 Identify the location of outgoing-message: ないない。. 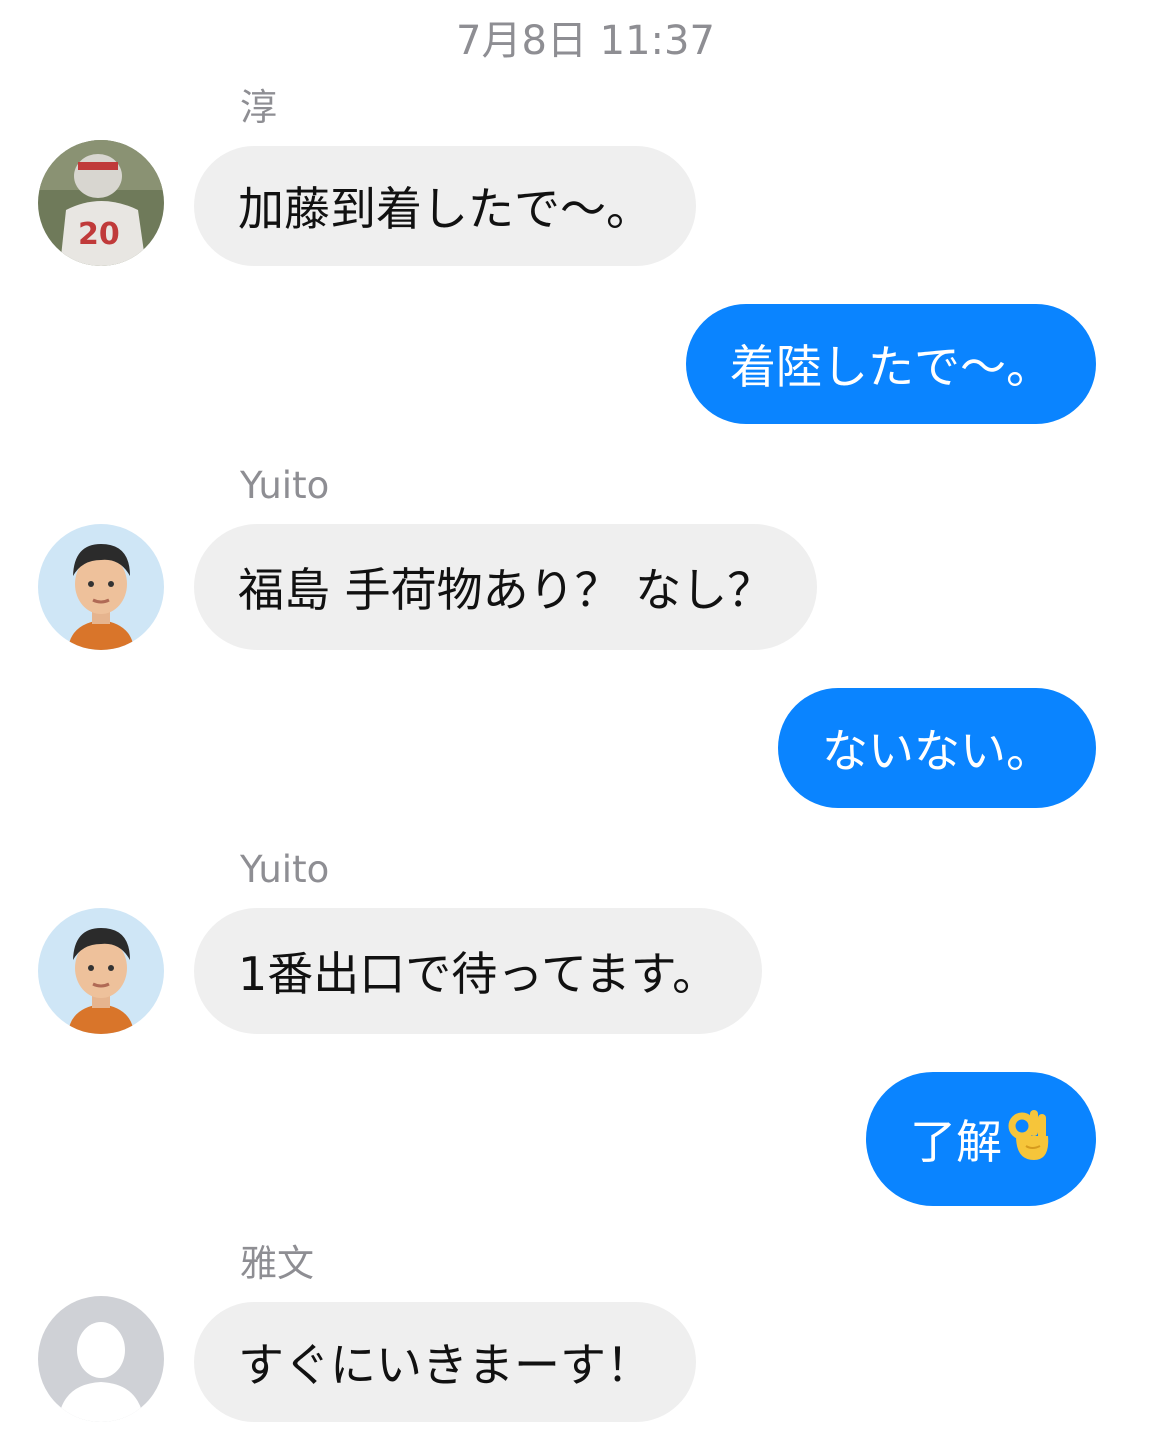
(937, 748).